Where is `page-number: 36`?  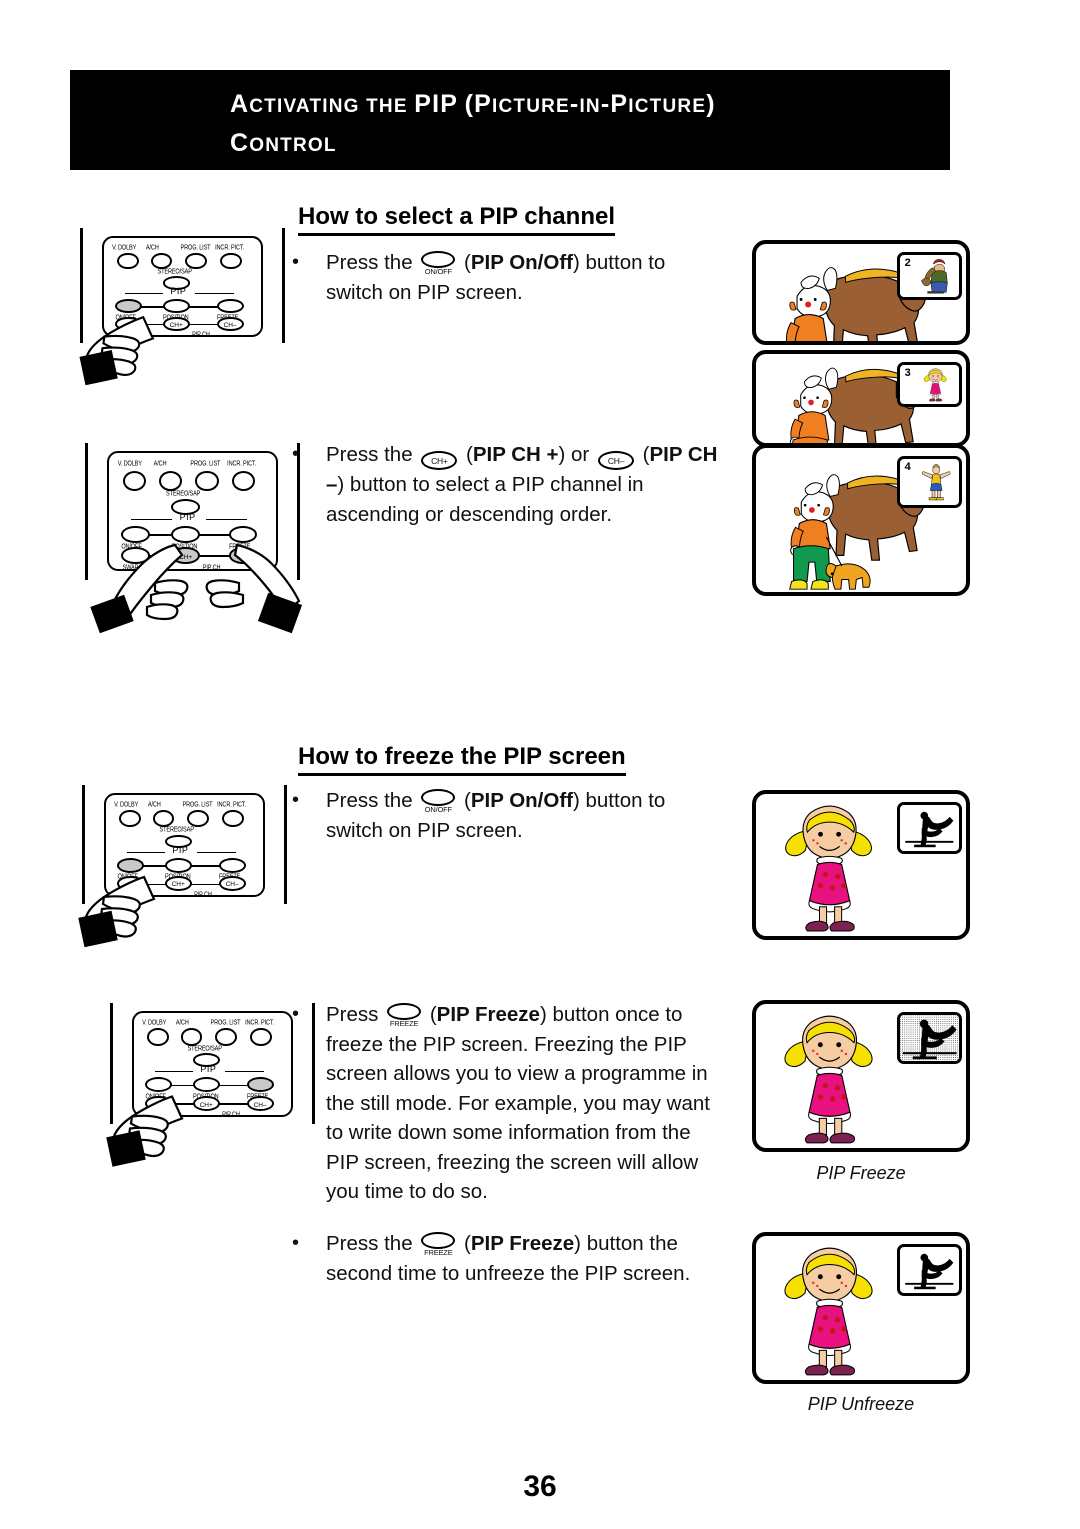 page-number: 36 is located at coordinates (540, 1486).